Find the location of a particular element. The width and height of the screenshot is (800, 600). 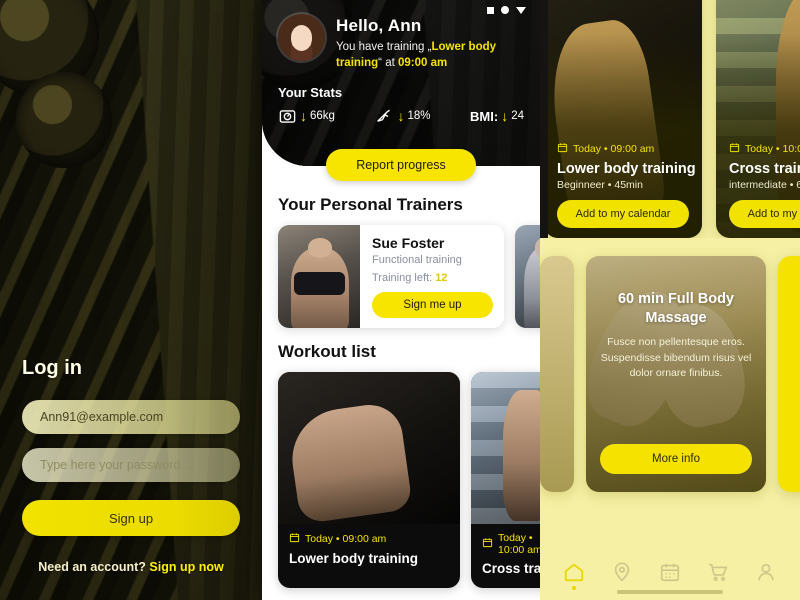

avatar is located at coordinates (301, 37).